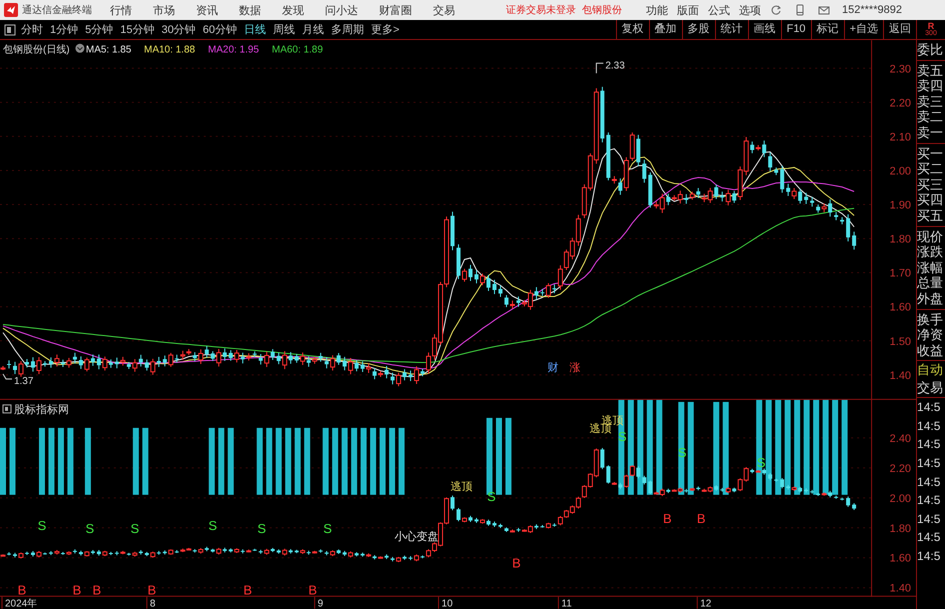 The width and height of the screenshot is (945, 609). What do you see at coordinates (341, 10) in the screenshot?
I see `menu-item: 问小达` at bounding box center [341, 10].